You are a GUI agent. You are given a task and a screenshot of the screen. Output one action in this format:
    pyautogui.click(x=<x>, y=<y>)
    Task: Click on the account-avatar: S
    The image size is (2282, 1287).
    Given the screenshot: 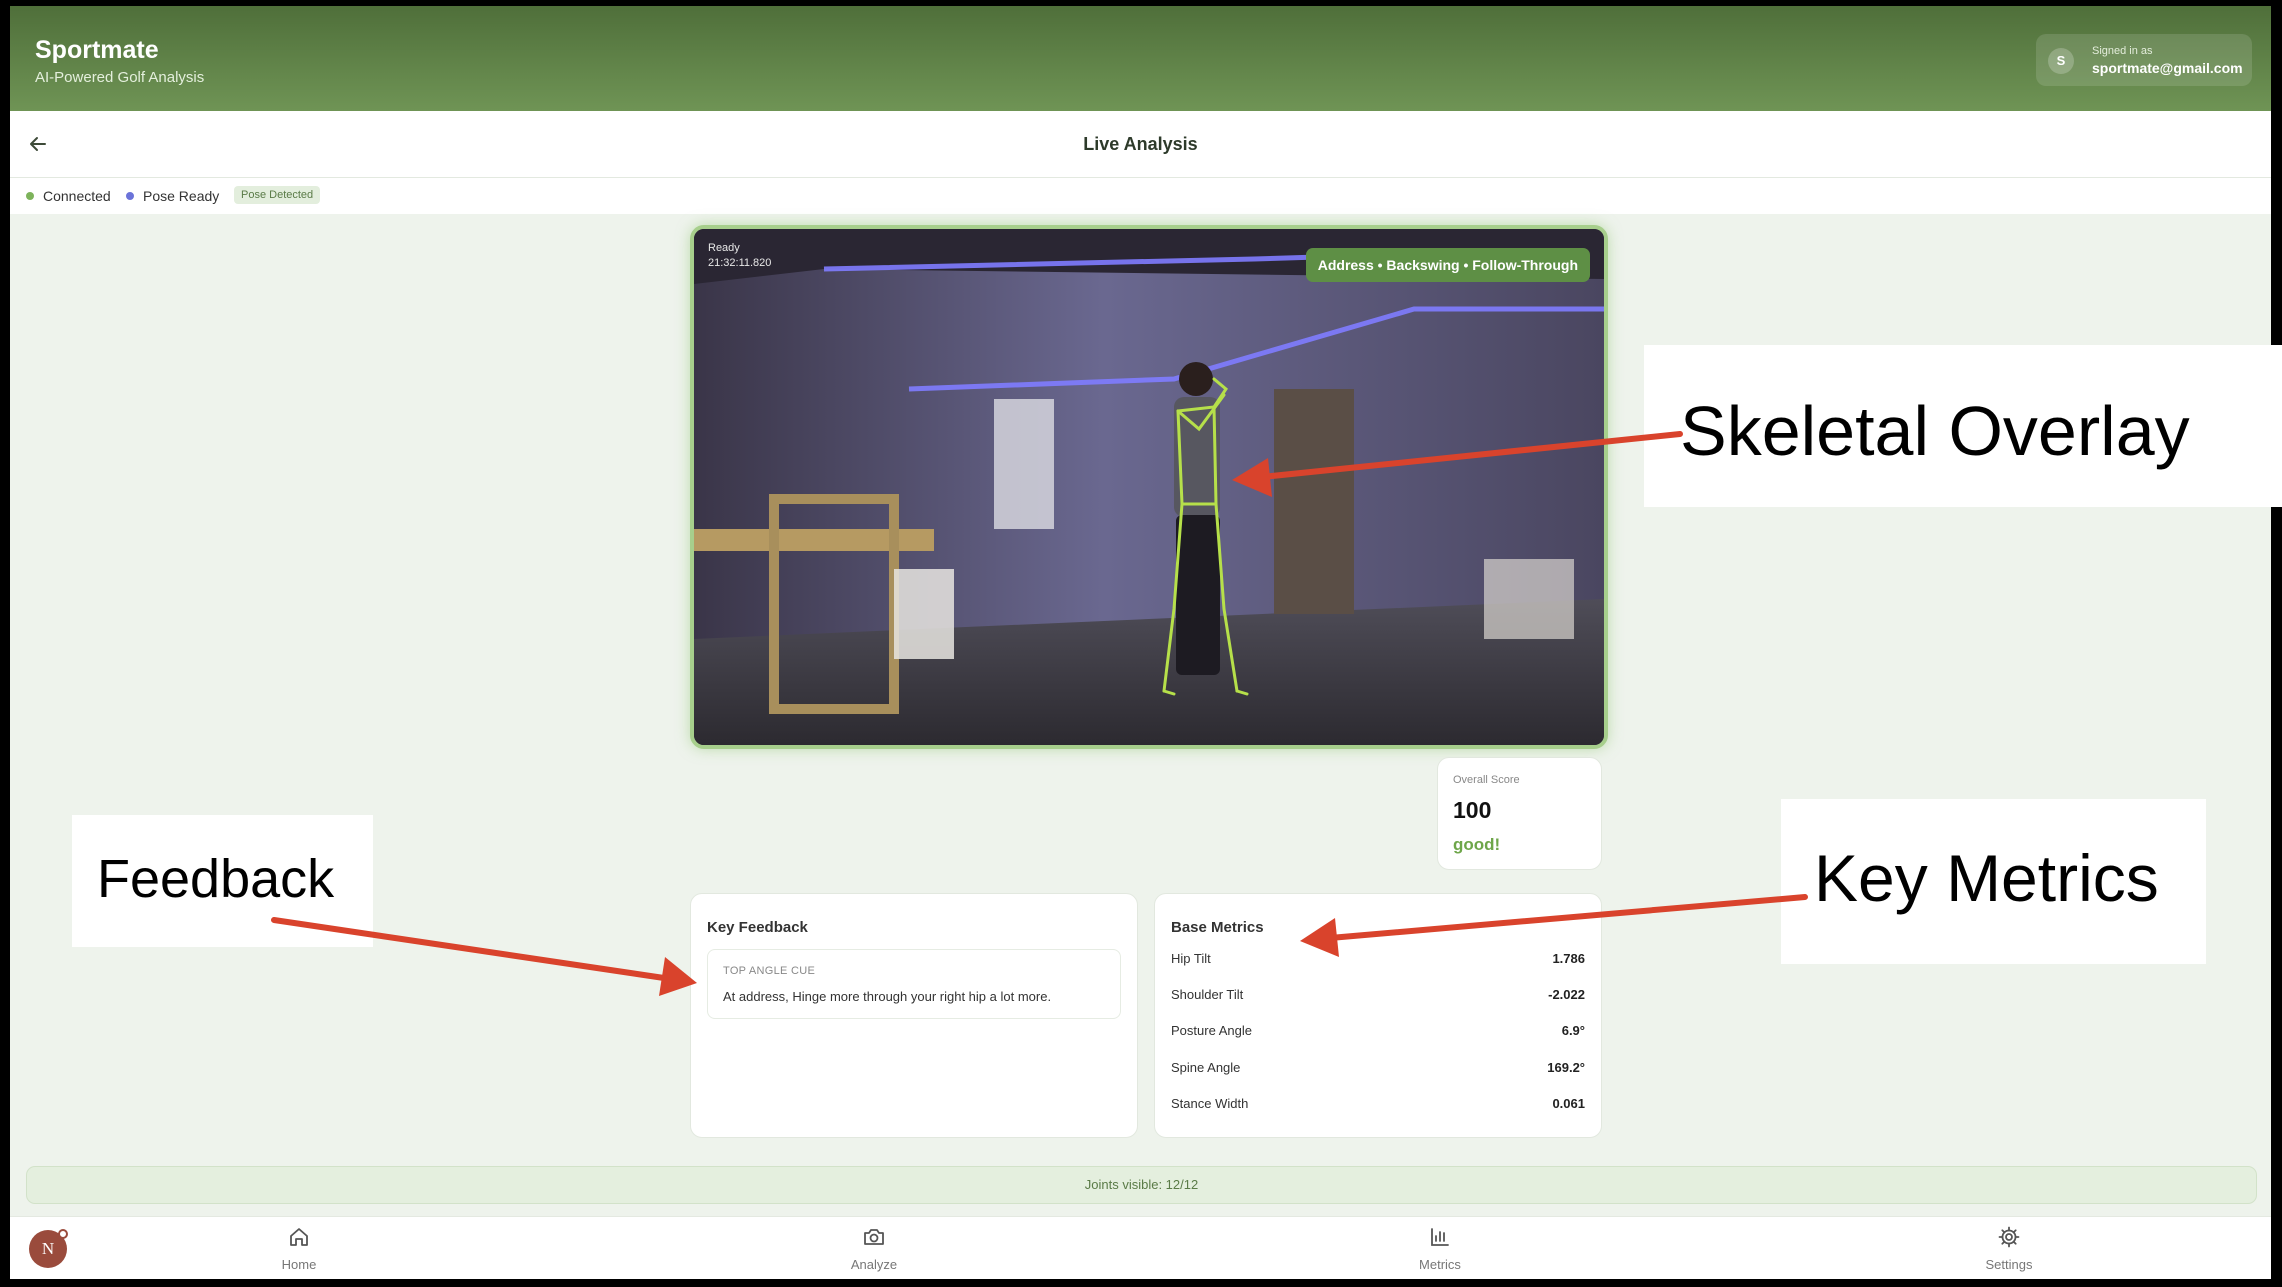 What is the action you would take?
    pyautogui.click(x=2061, y=61)
    